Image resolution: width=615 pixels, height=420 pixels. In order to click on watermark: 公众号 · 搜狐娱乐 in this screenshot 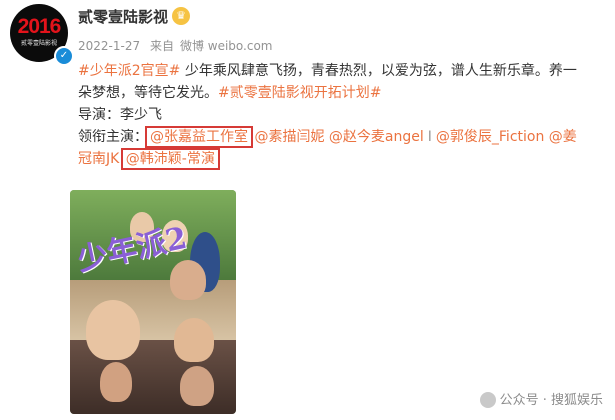, I will do `click(541, 398)`.